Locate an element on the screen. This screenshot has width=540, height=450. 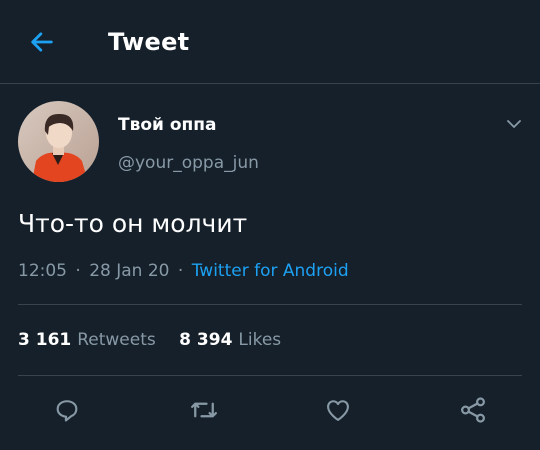
engagement-stats: 3 161 Retweets 8 394 Likes is located at coordinates (149, 340).